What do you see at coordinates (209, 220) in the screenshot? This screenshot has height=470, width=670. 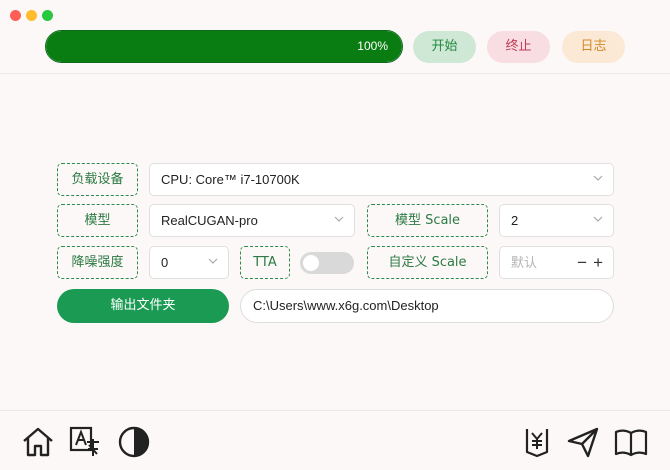 I see `model-select-value: RealCUGAN-pro` at bounding box center [209, 220].